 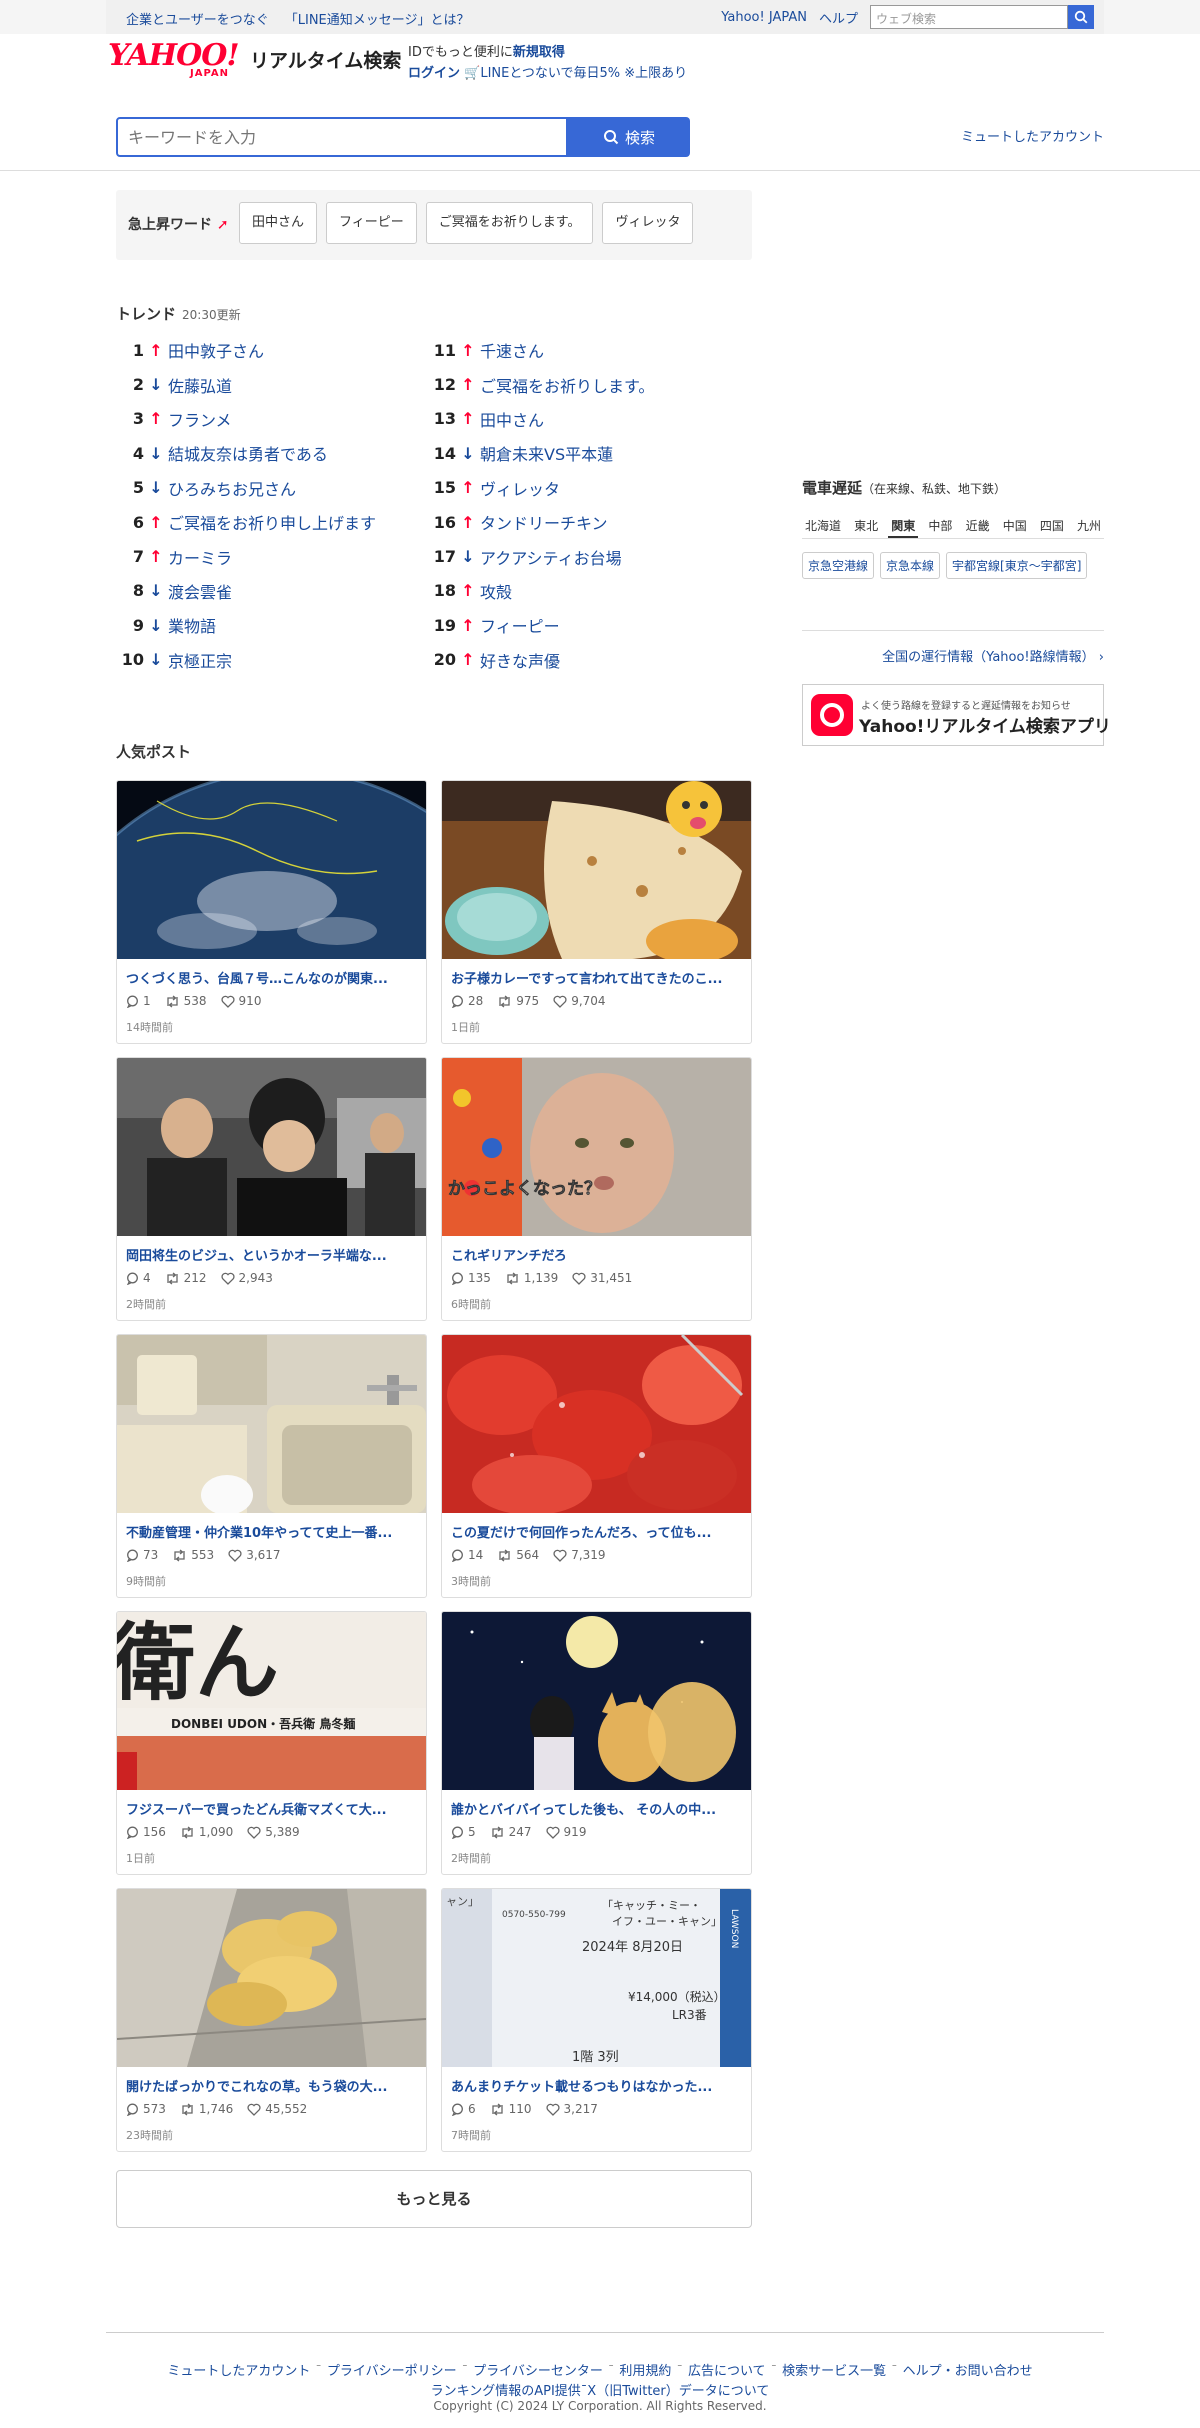 What do you see at coordinates (520, 660) in the screenshot?
I see `trend-word: 好きな声優` at bounding box center [520, 660].